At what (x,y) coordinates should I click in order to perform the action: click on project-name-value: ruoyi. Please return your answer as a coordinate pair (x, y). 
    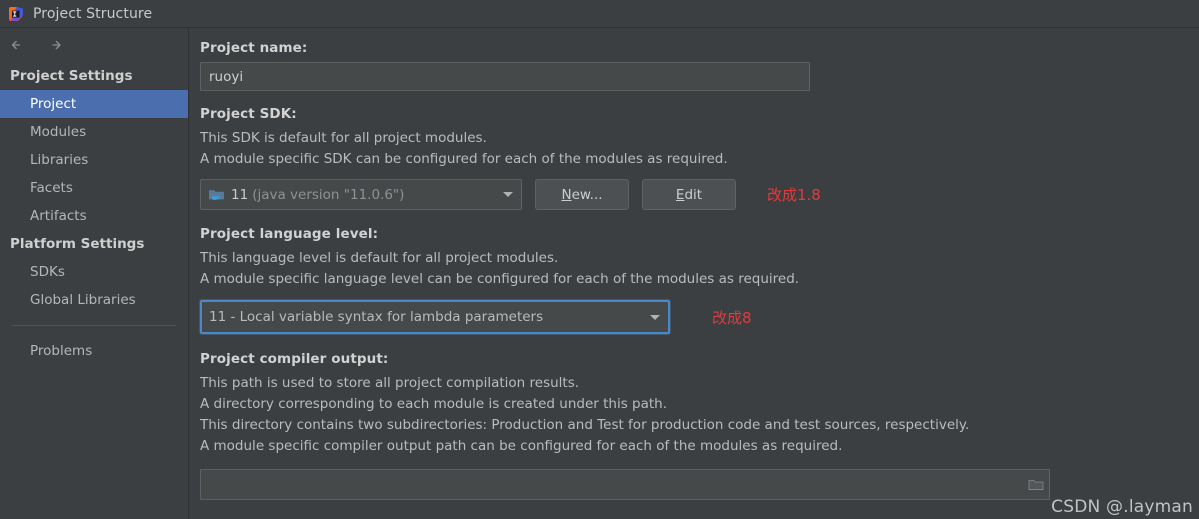
    Looking at the image, I should click on (226, 76).